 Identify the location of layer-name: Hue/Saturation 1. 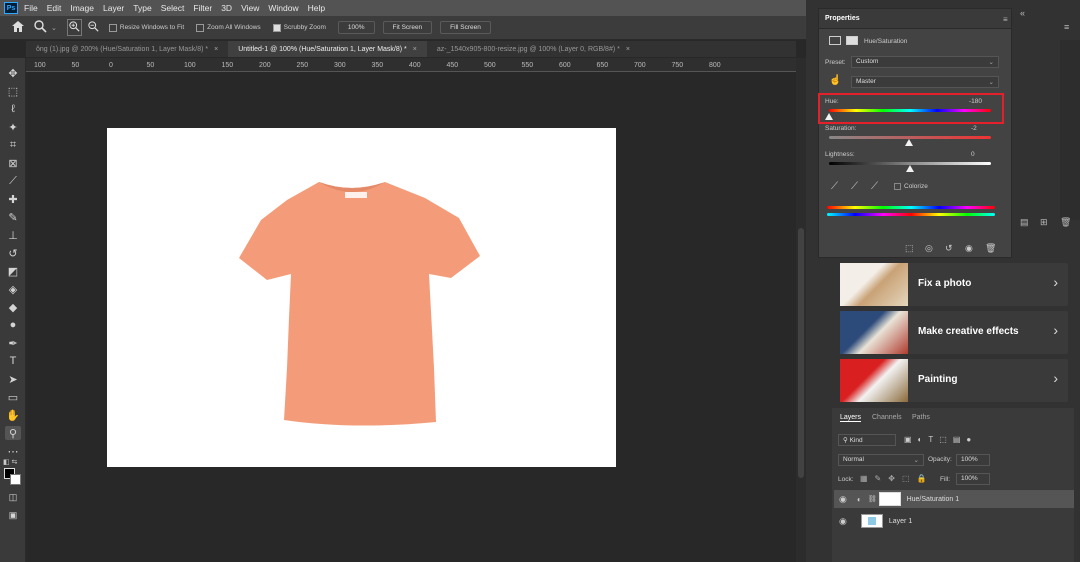
(933, 499).